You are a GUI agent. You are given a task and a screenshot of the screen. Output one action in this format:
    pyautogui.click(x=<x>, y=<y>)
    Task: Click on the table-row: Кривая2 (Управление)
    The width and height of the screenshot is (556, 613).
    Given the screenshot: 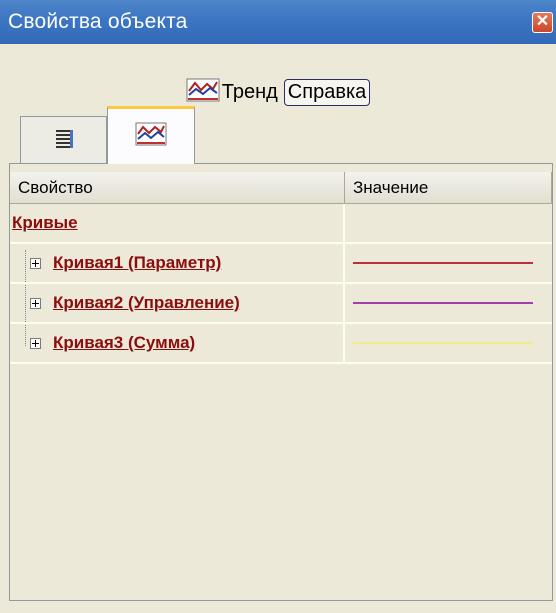 What is the action you would take?
    pyautogui.click(x=281, y=304)
    